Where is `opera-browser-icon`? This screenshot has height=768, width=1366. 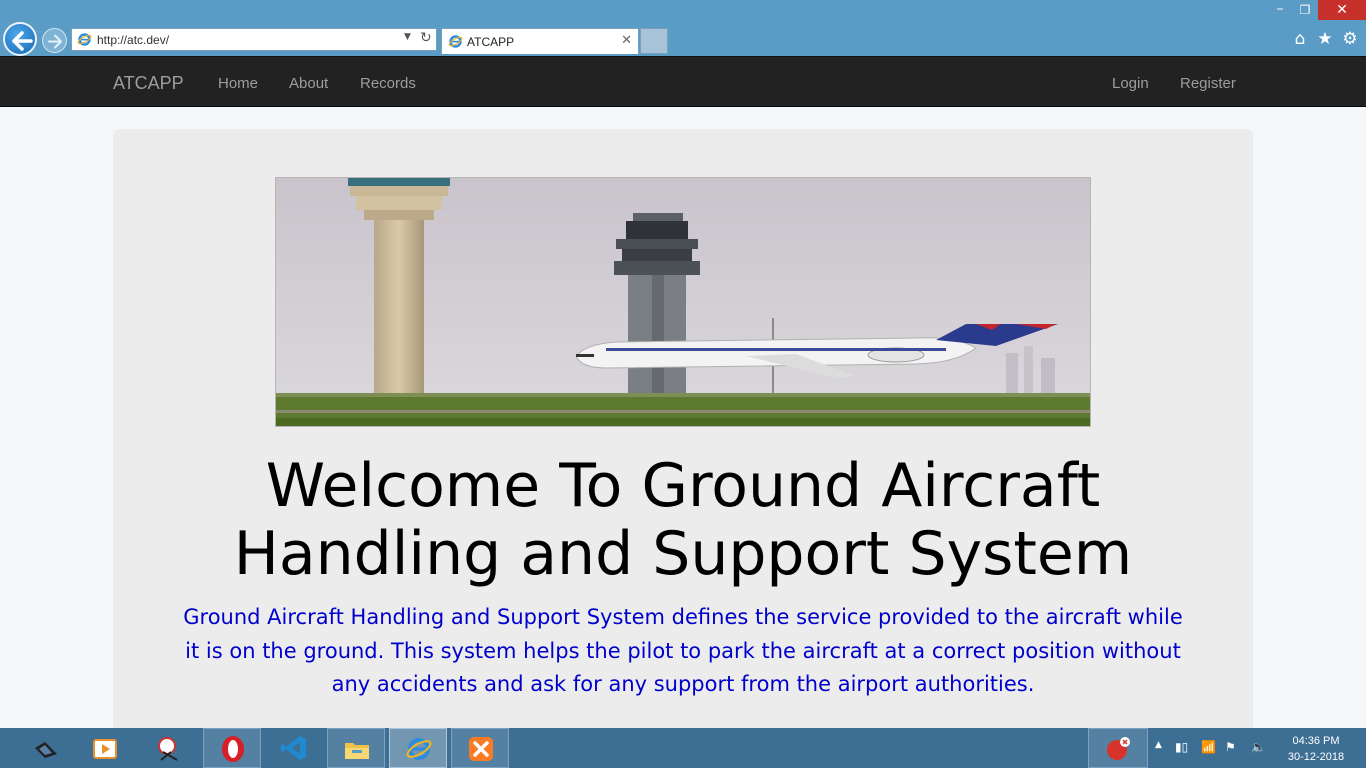 opera-browser-icon is located at coordinates (233, 749).